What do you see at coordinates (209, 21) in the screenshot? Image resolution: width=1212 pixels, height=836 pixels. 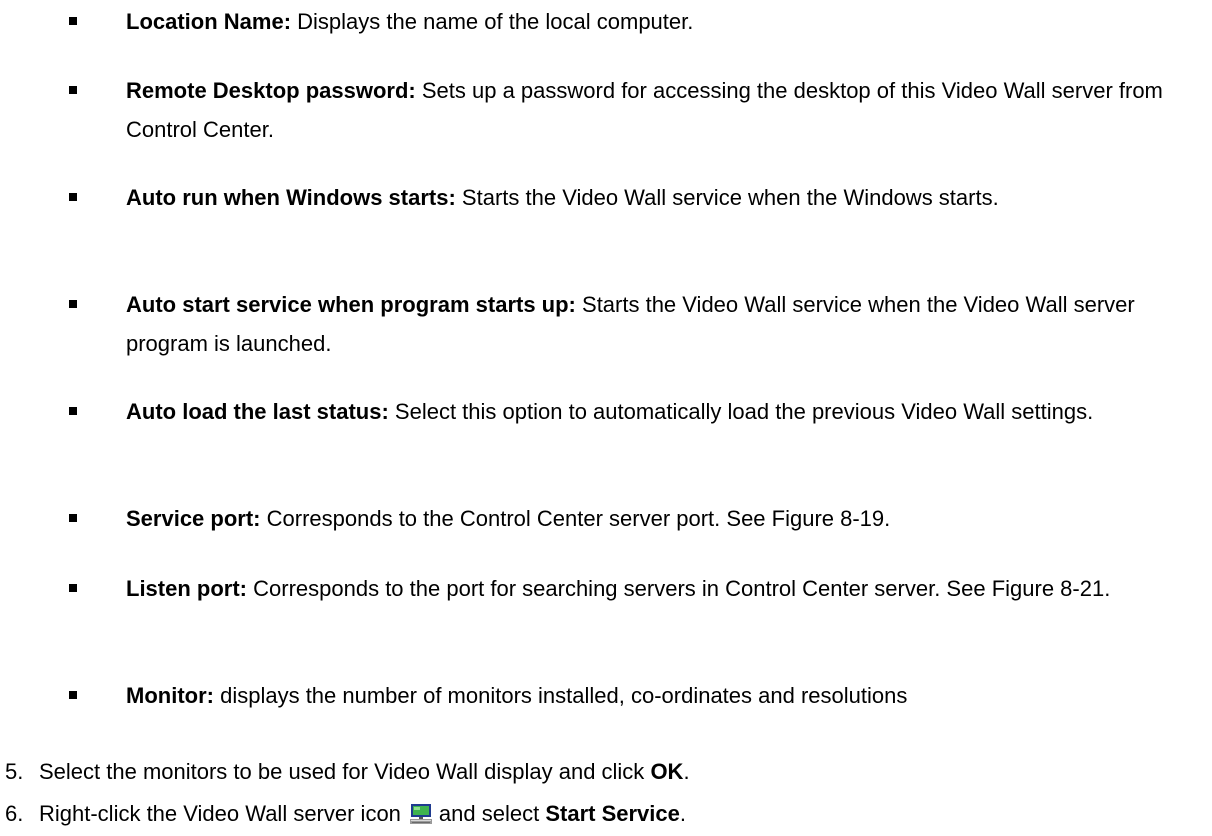 I see `bullet-term: Location Name:` at bounding box center [209, 21].